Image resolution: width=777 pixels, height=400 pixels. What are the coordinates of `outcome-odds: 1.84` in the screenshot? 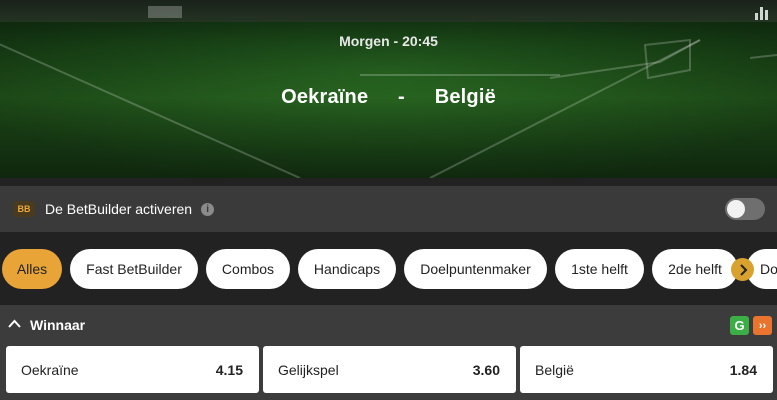 It's located at (743, 370).